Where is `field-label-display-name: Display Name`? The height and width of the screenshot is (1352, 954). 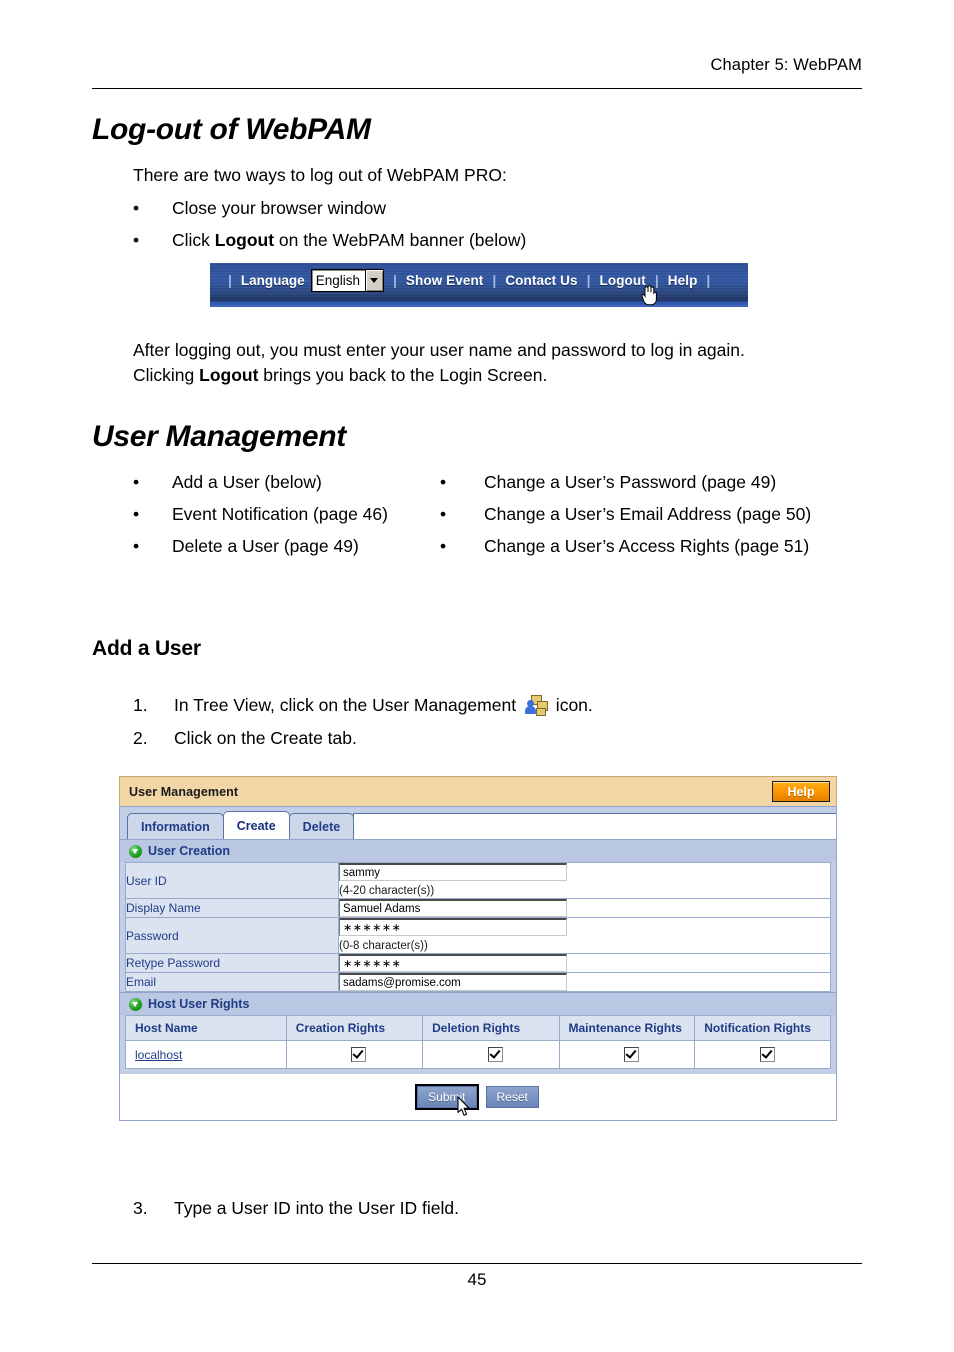
field-label-display-name: Display Name is located at coordinates (232, 908).